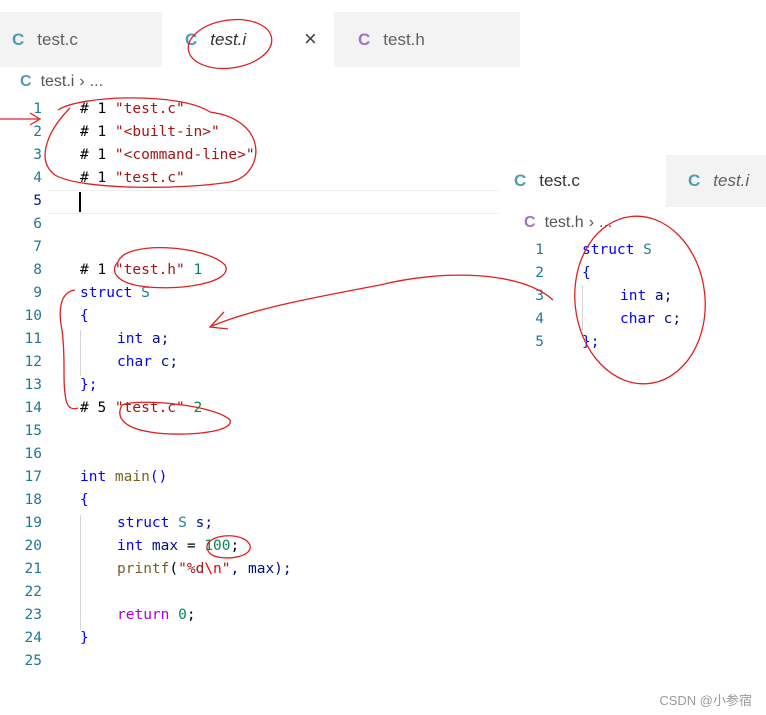  I want to click on watermark: CSDN @小参宿, so click(705, 700).